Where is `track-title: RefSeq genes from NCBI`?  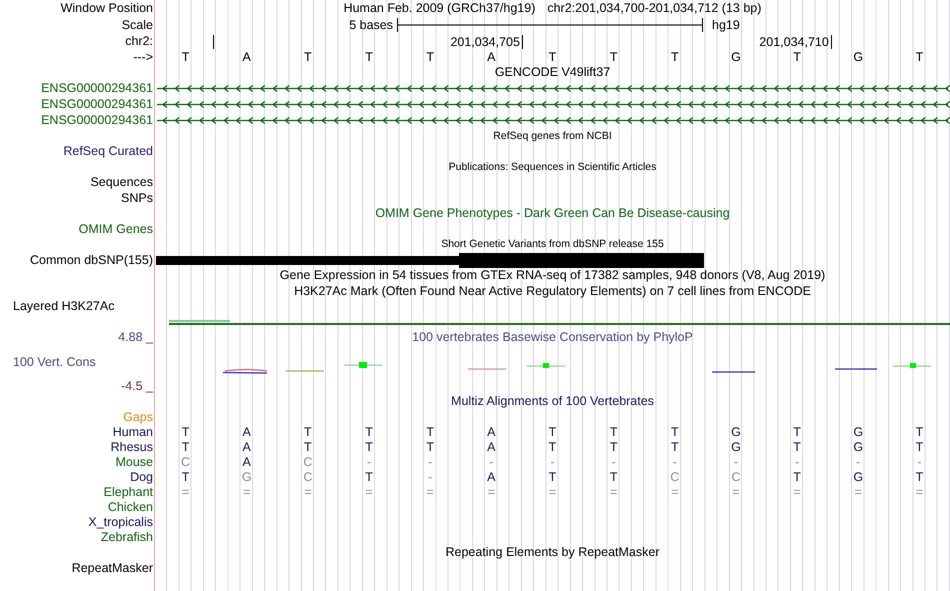 track-title: RefSeq genes from NCBI is located at coordinates (552, 136).